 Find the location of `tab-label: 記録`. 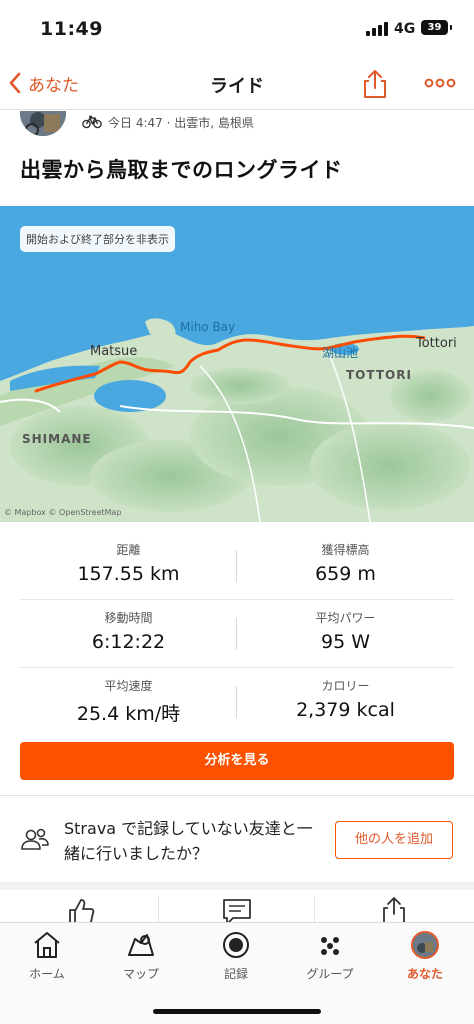

tab-label: 記録 is located at coordinates (235, 974).